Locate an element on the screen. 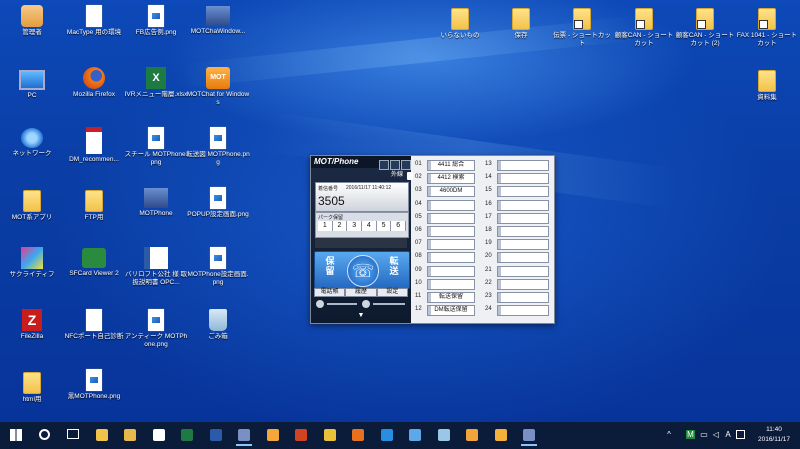 The height and width of the screenshot is (449, 800). input-mode-indicator: A is located at coordinates (728, 434).